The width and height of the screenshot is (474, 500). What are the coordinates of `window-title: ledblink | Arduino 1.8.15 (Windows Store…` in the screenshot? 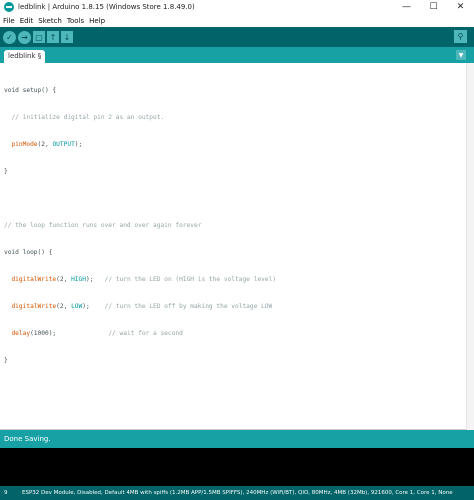 It's located at (106, 7).